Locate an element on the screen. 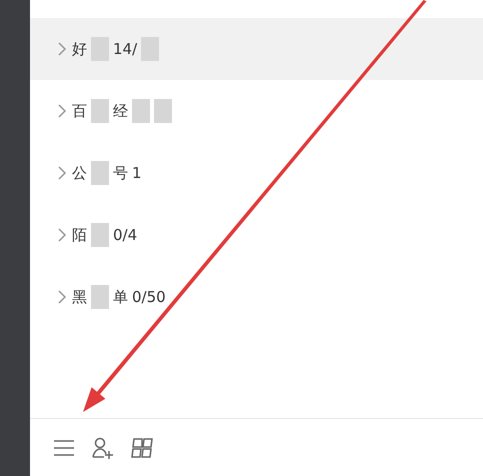  group-label-text: 0/50 is located at coordinates (149, 297).